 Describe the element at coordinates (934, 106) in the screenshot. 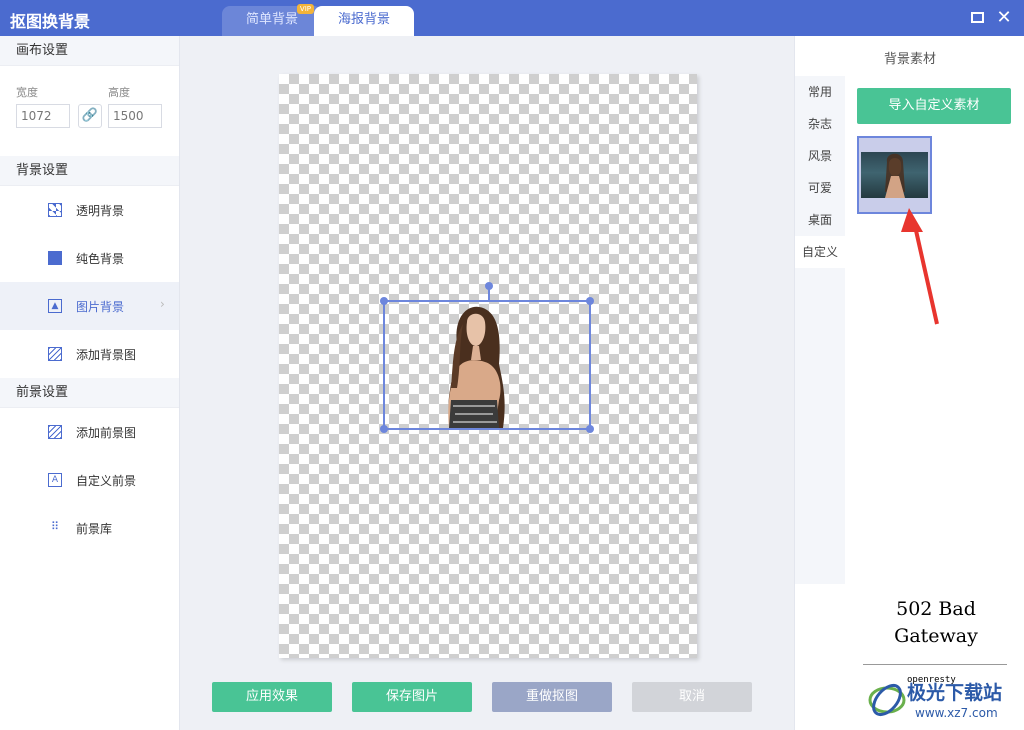

I see `import-custom-material-button: 导入自定义素材` at that location.